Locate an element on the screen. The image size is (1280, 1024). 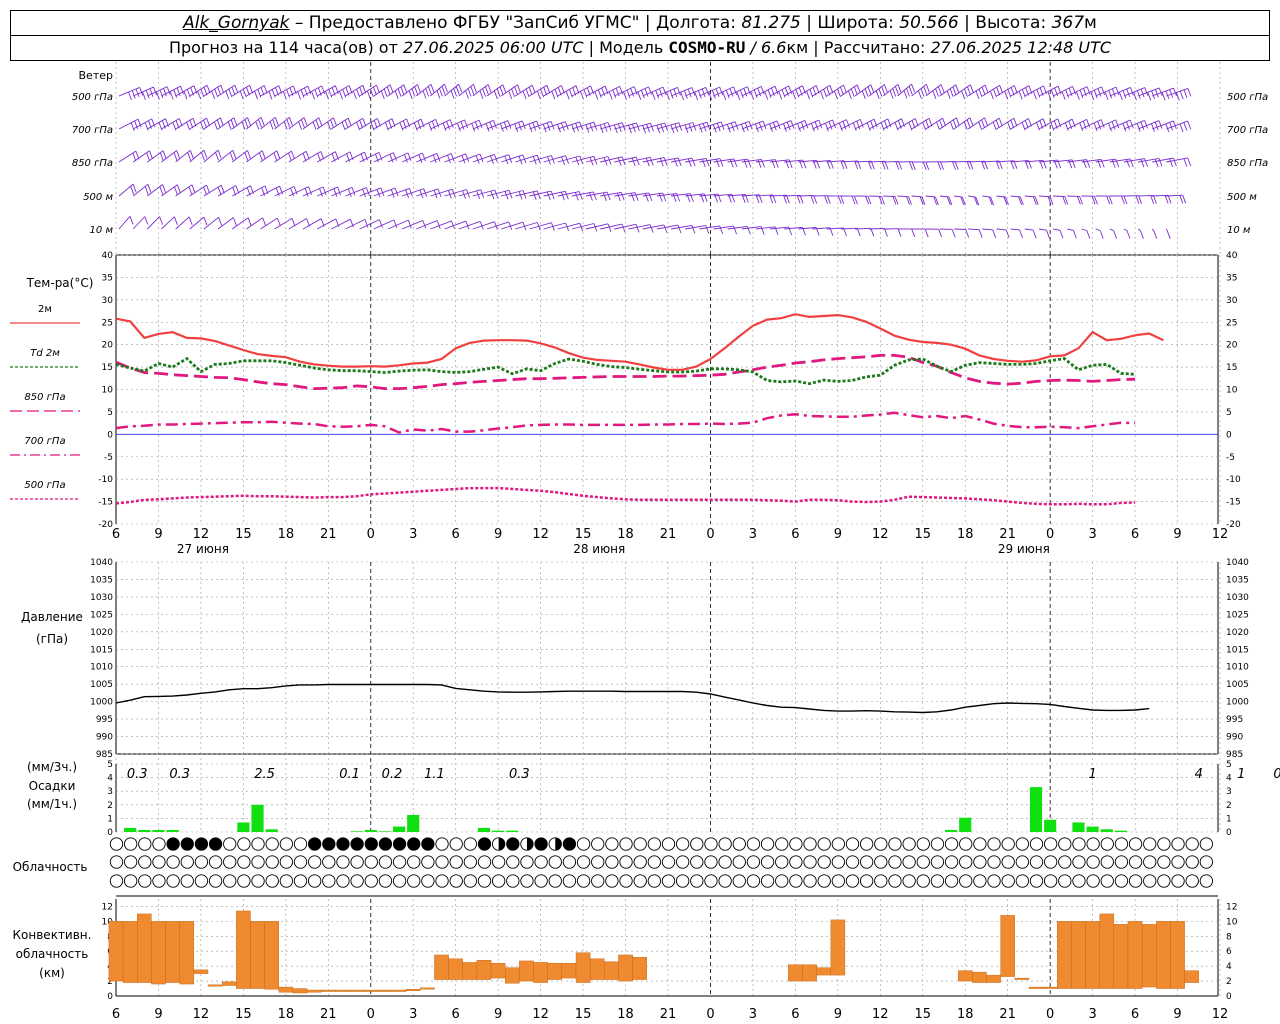
temp-xtick-label: 0 is located at coordinates (371, 534).